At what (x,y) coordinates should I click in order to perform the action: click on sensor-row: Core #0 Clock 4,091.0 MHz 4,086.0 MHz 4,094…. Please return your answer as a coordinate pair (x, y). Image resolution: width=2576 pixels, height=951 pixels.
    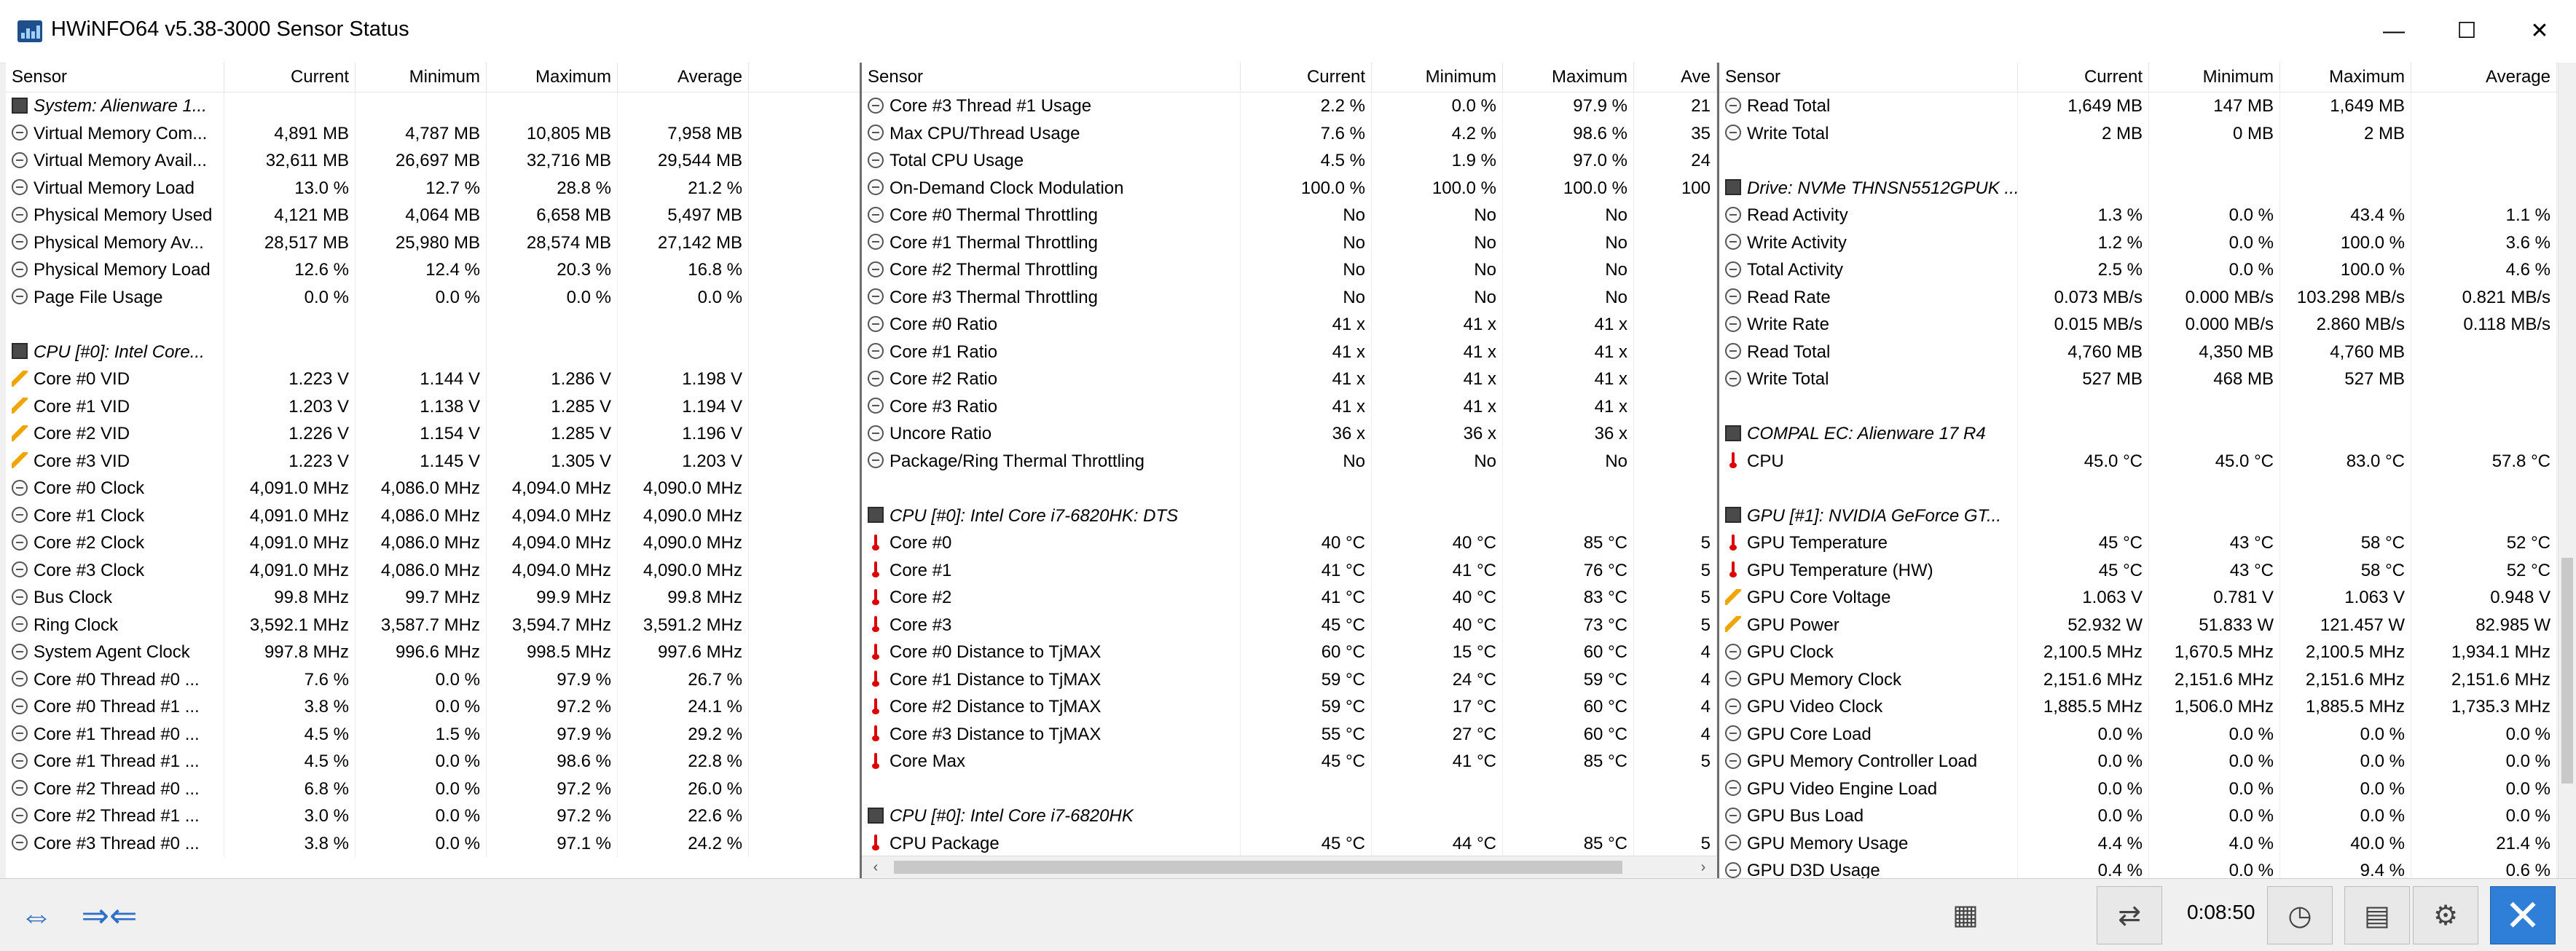
    Looking at the image, I should click on (433, 488).